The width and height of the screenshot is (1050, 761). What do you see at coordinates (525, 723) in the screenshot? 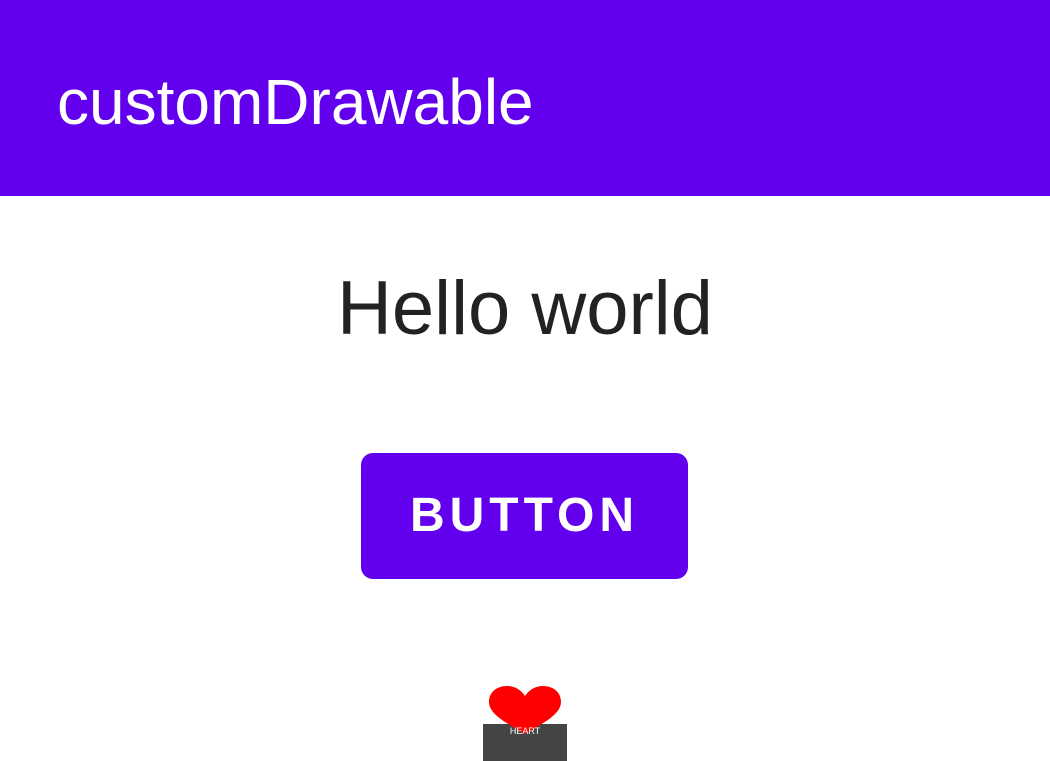
I see `heart-drawable: HEART` at bounding box center [525, 723].